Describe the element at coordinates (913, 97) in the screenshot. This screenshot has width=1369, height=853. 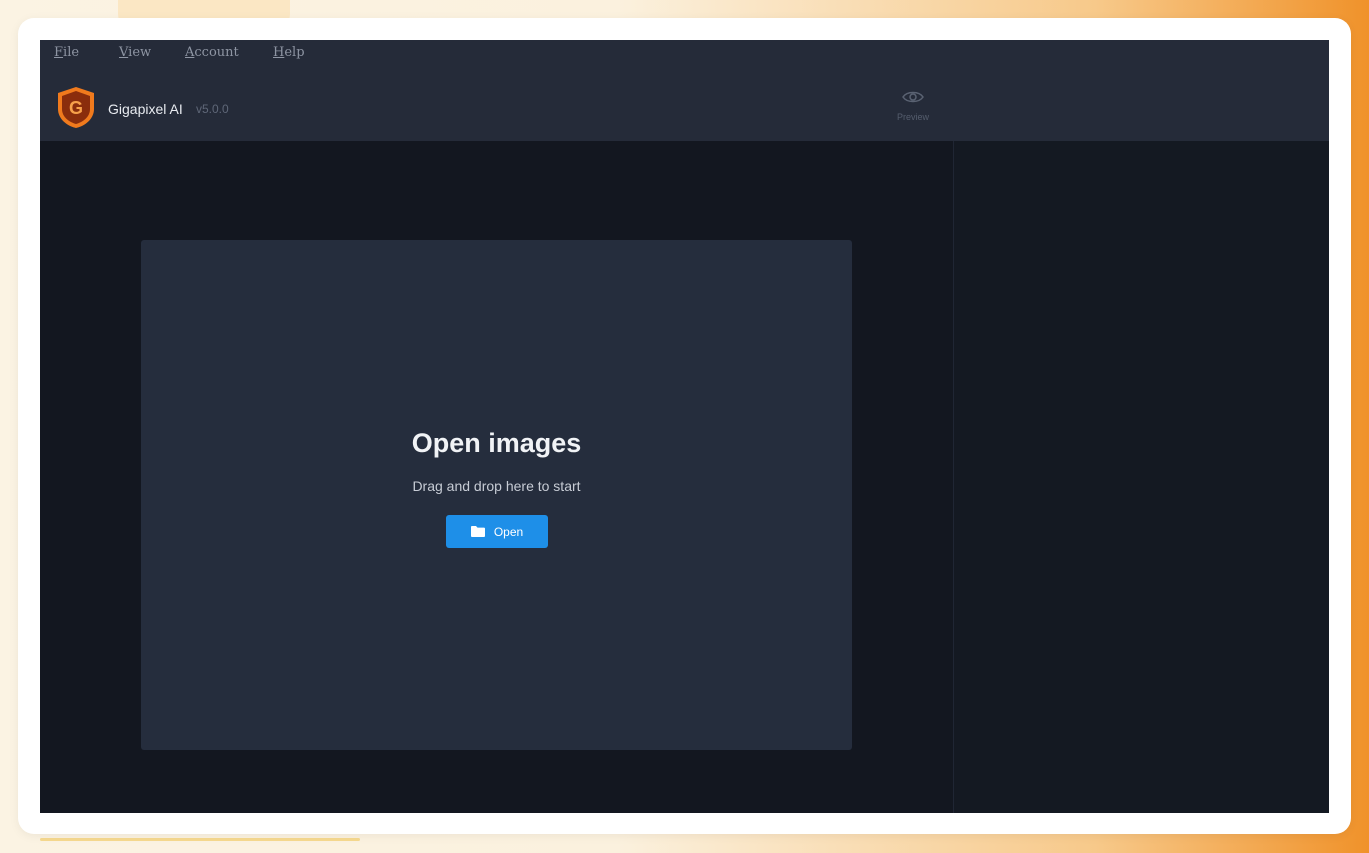
I see `eye-icon` at that location.